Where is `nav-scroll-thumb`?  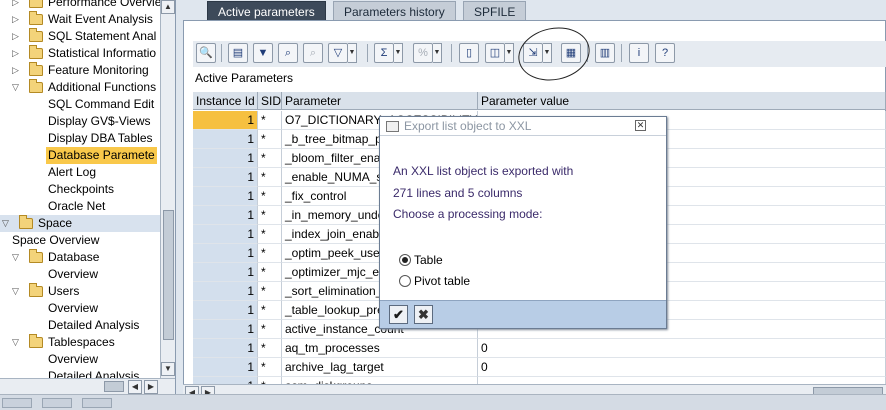 nav-scroll-thumb is located at coordinates (168, 275).